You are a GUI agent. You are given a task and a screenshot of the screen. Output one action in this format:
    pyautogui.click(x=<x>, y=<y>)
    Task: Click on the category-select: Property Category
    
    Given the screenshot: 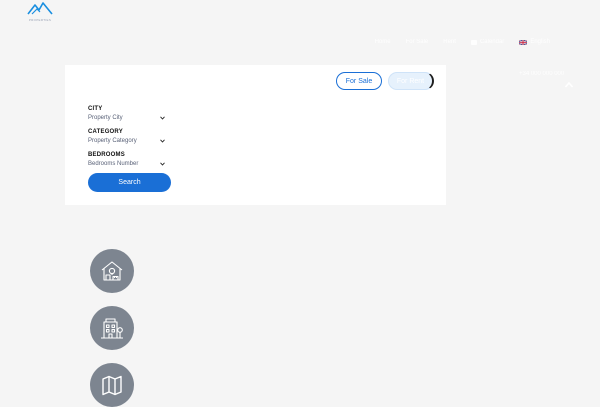 What is the action you would take?
    pyautogui.click(x=126, y=141)
    